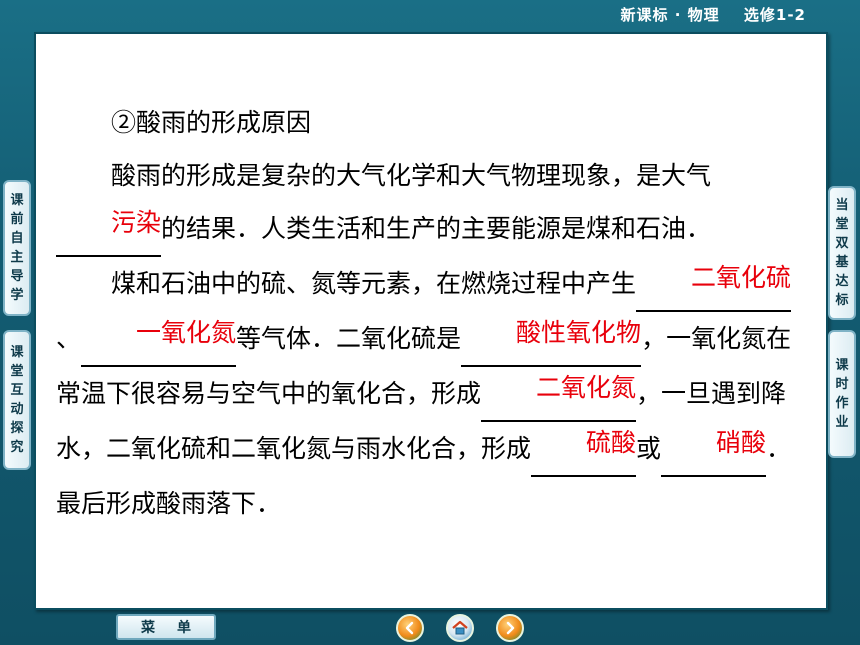 This screenshot has width=860, height=645. I want to click on tab-char: 学, so click(17, 295).